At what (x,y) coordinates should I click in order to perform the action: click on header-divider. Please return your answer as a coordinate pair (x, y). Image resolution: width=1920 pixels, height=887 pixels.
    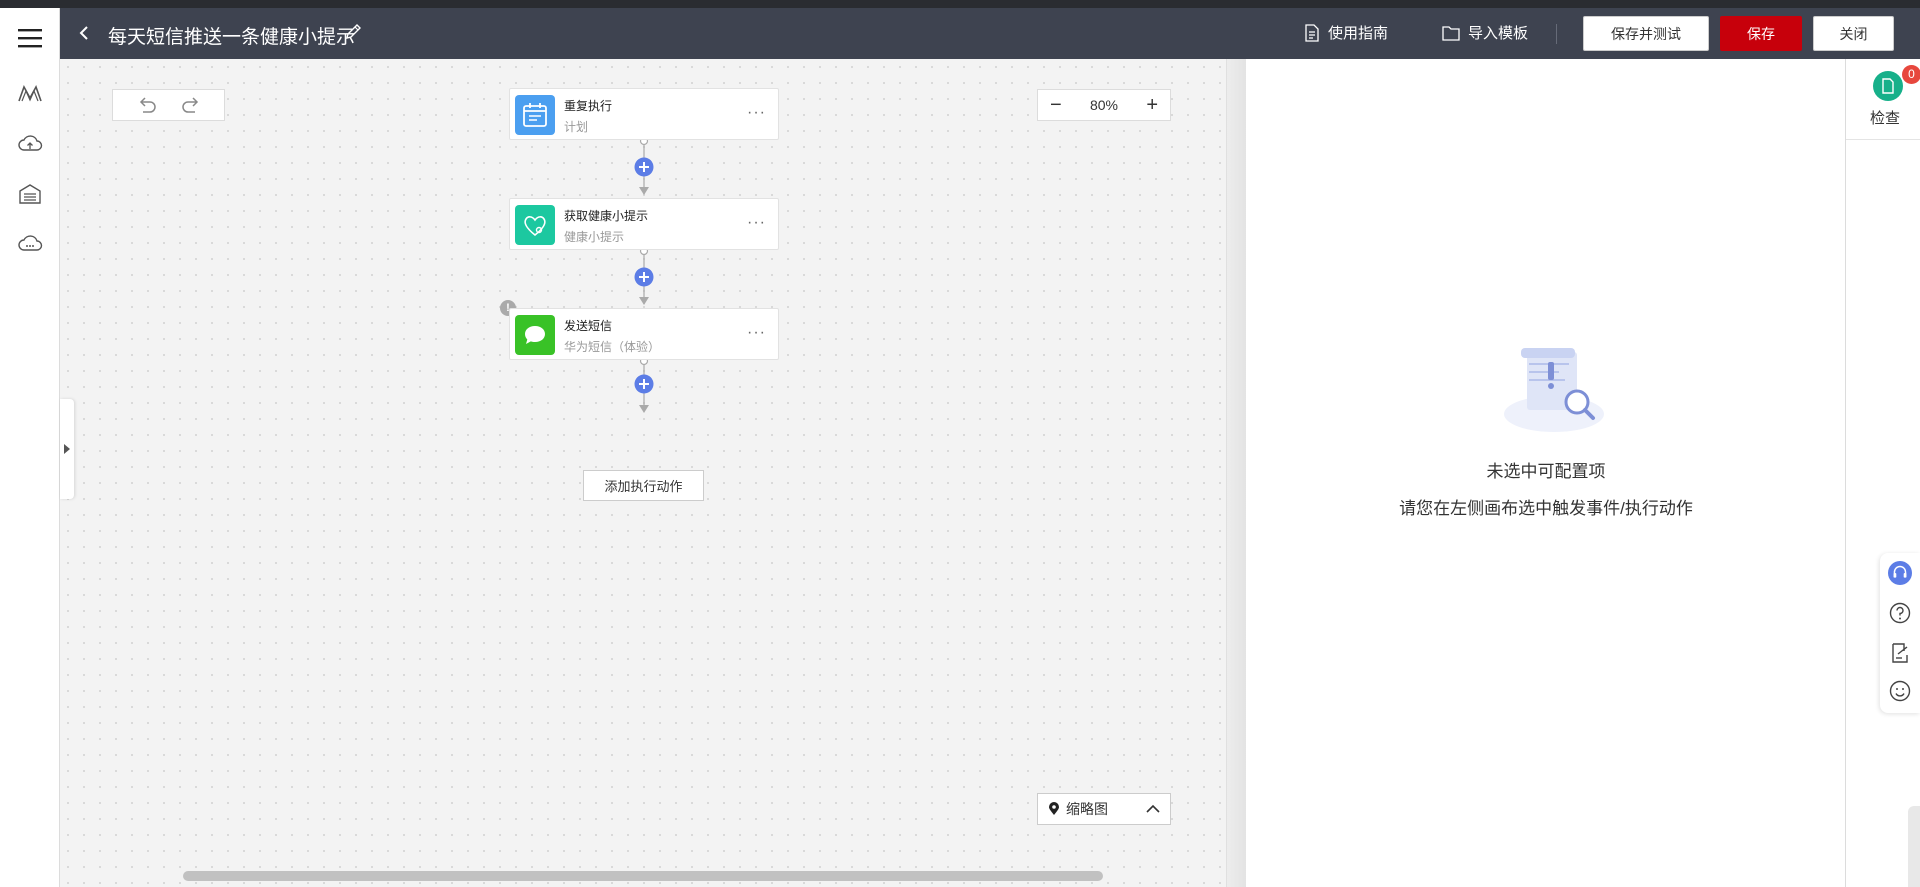
    Looking at the image, I should click on (1556, 34).